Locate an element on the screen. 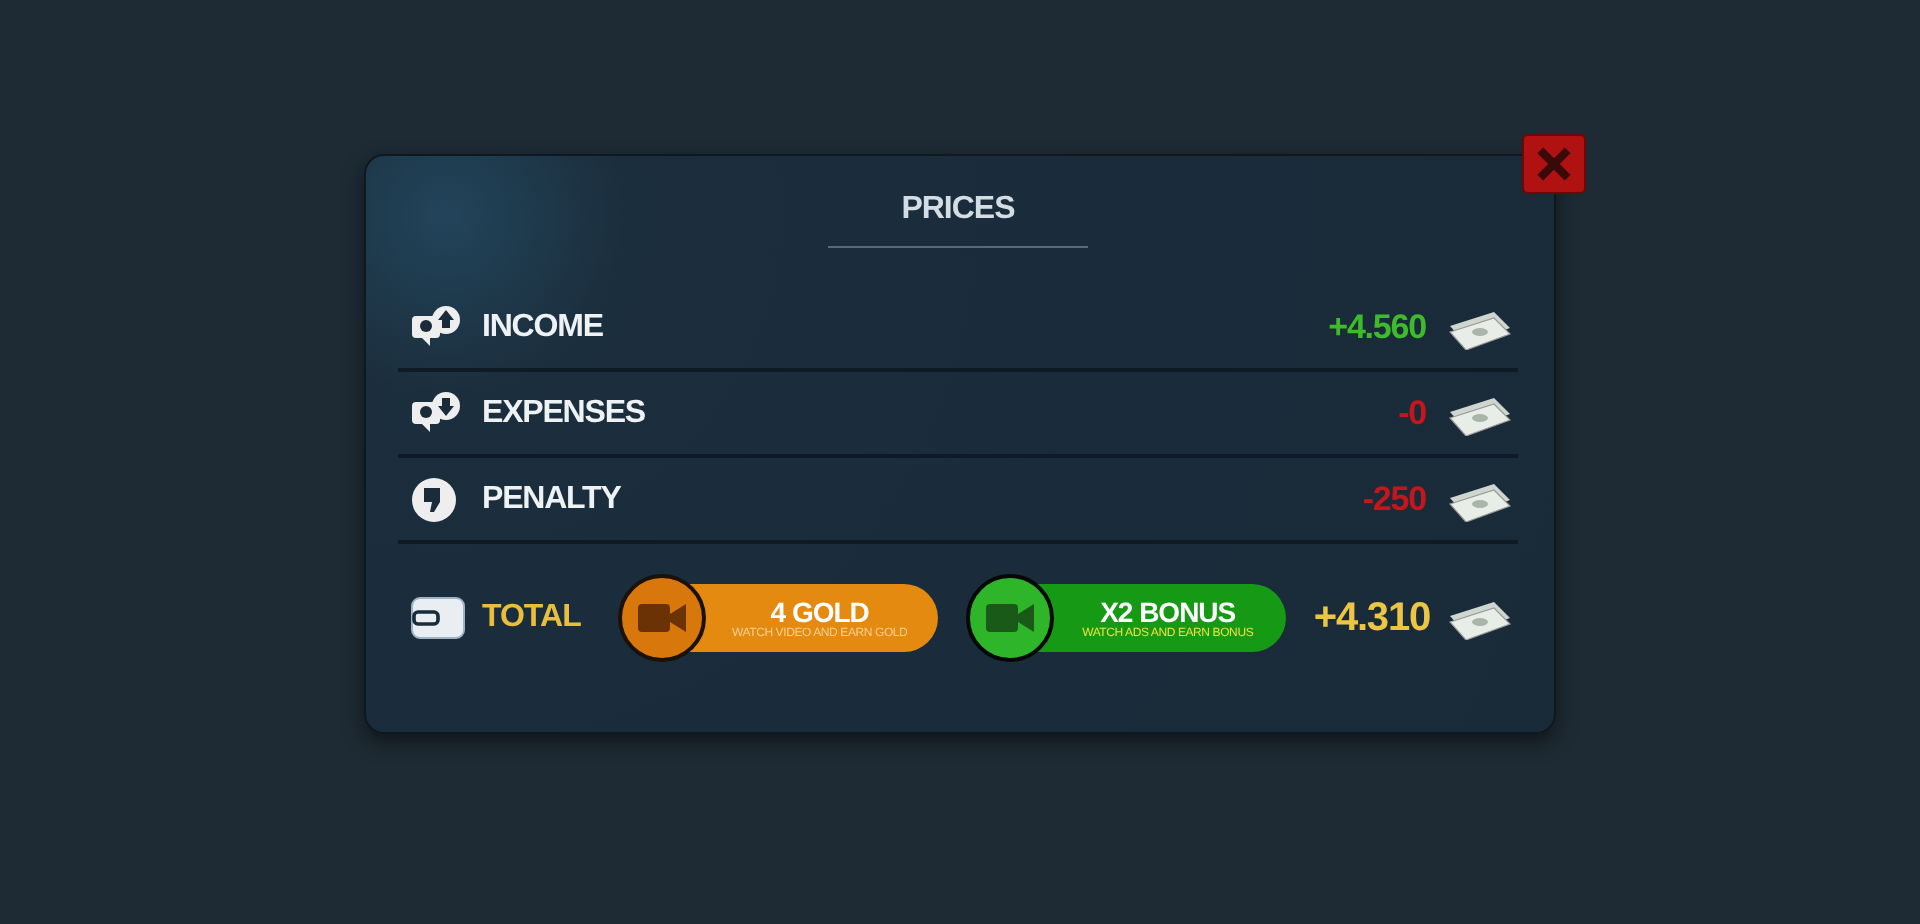  row-label: INCOME is located at coordinates (543, 327).